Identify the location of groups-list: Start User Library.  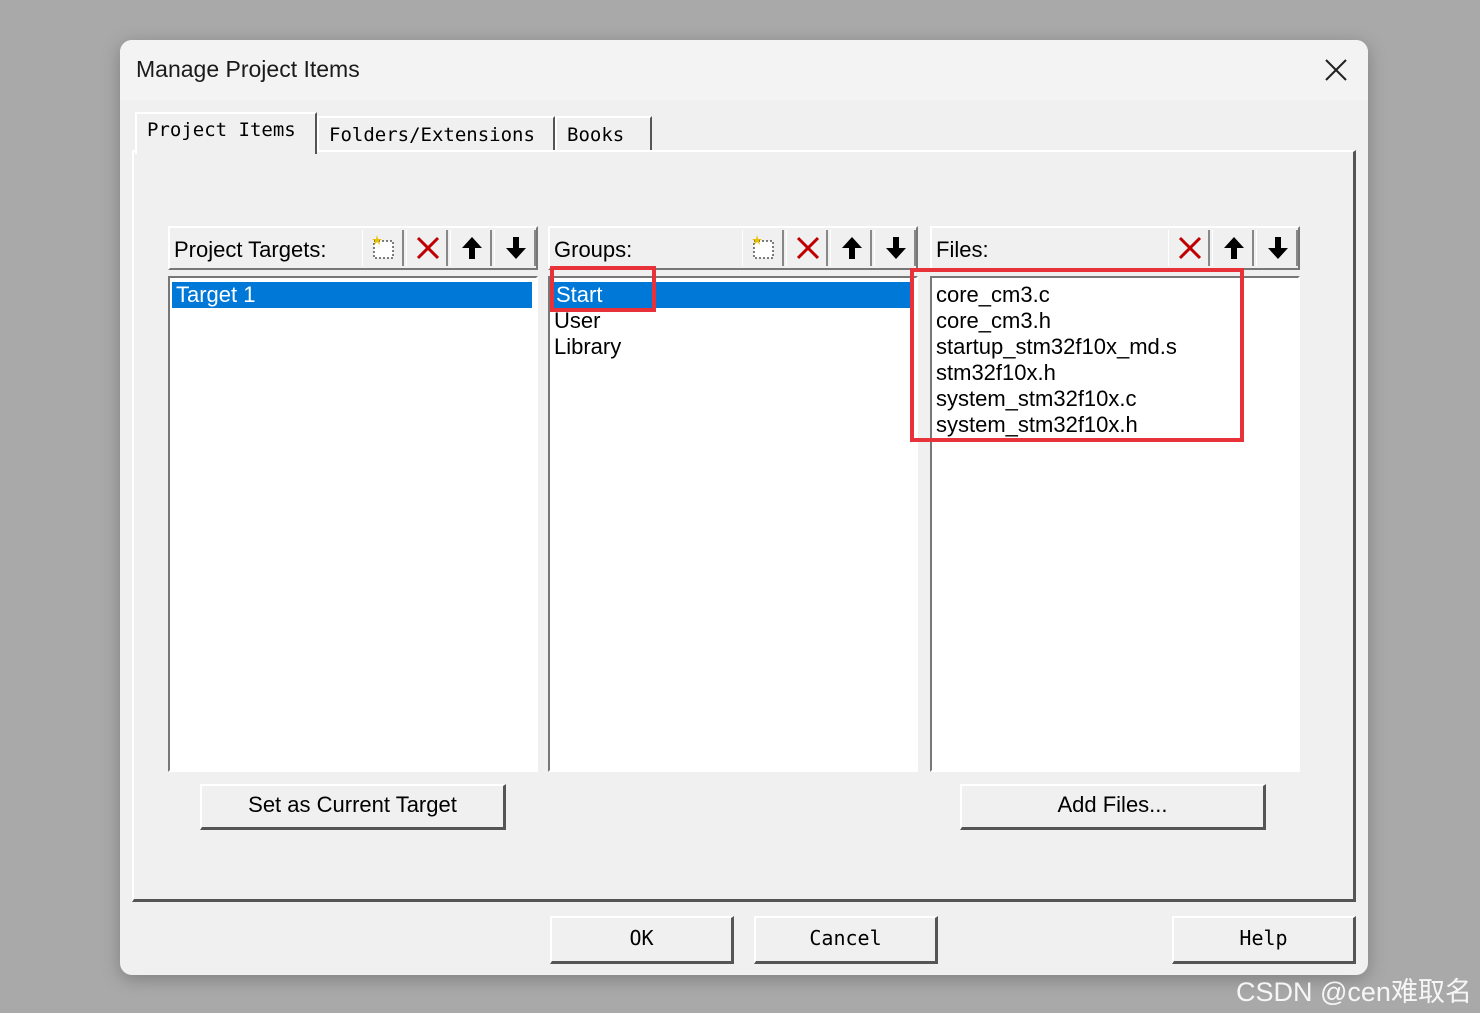
(733, 524).